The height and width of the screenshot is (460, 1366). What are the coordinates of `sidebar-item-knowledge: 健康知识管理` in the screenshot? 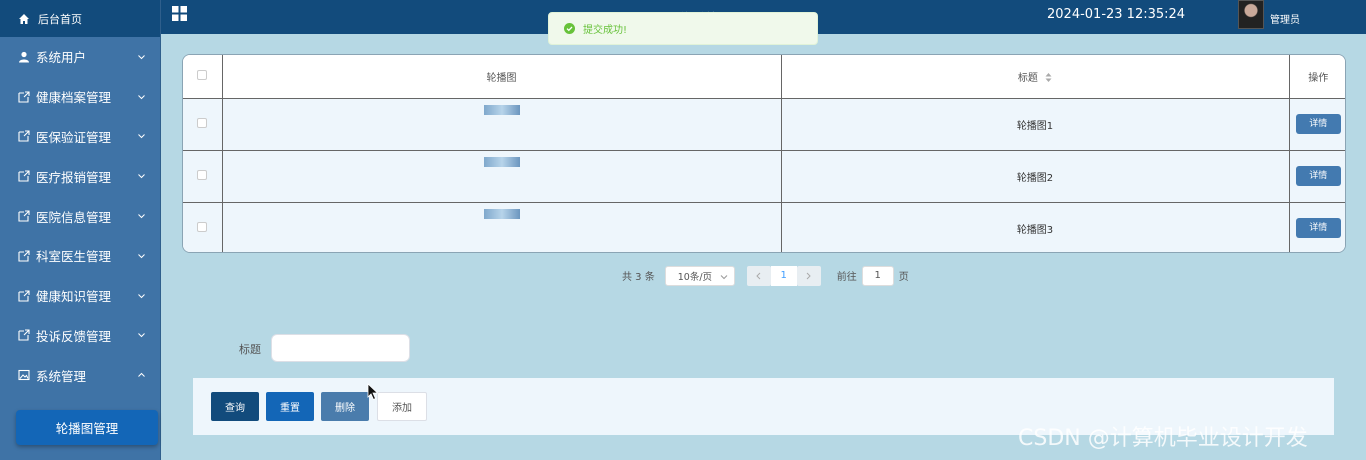 It's located at (80, 296).